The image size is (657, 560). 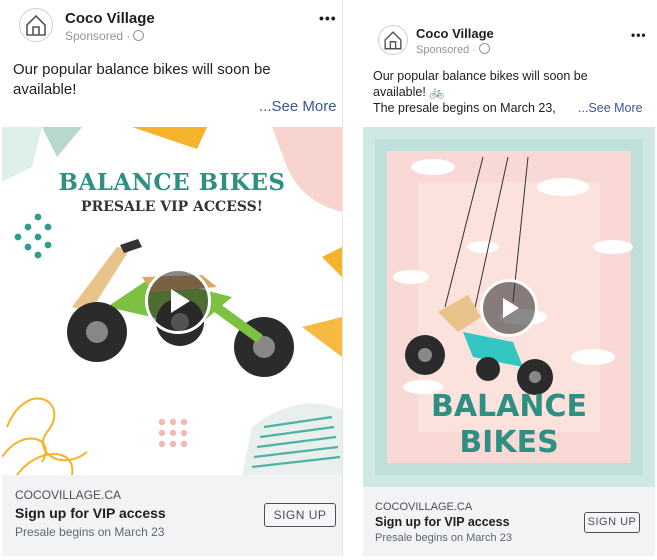 What do you see at coordinates (172, 207) in the screenshot?
I see `creative-subtitle: PRESALE VIP ACCESS!` at bounding box center [172, 207].